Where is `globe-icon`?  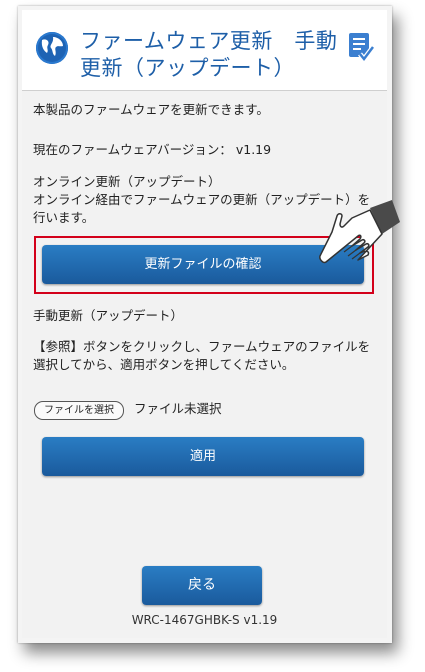 globe-icon is located at coordinates (52, 48).